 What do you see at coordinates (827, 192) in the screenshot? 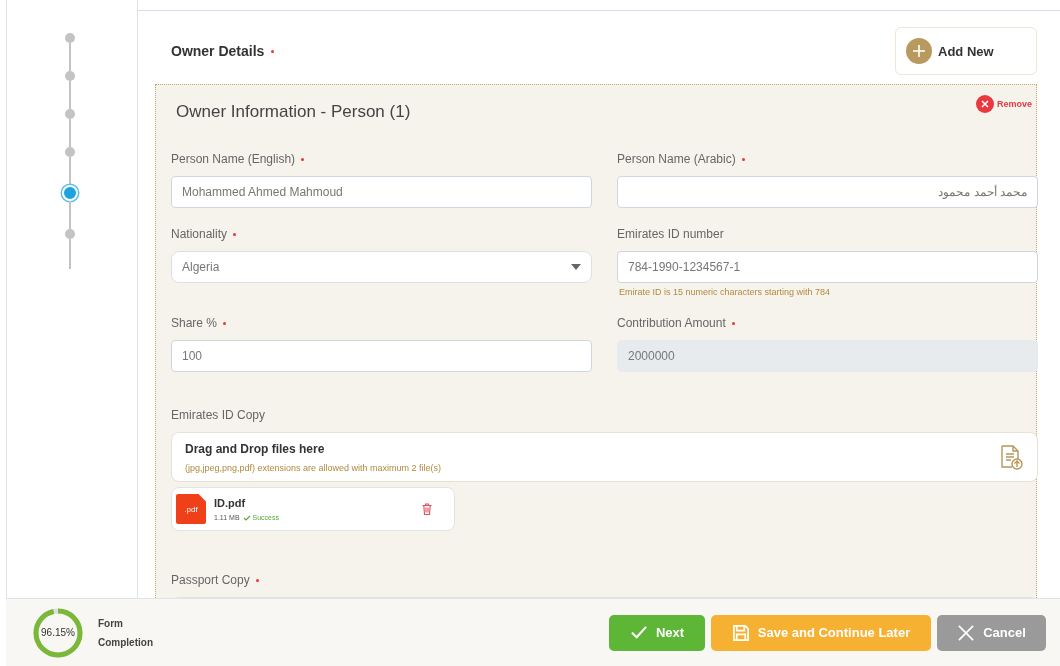
I see `input-field: محمد أحمد محمود` at bounding box center [827, 192].